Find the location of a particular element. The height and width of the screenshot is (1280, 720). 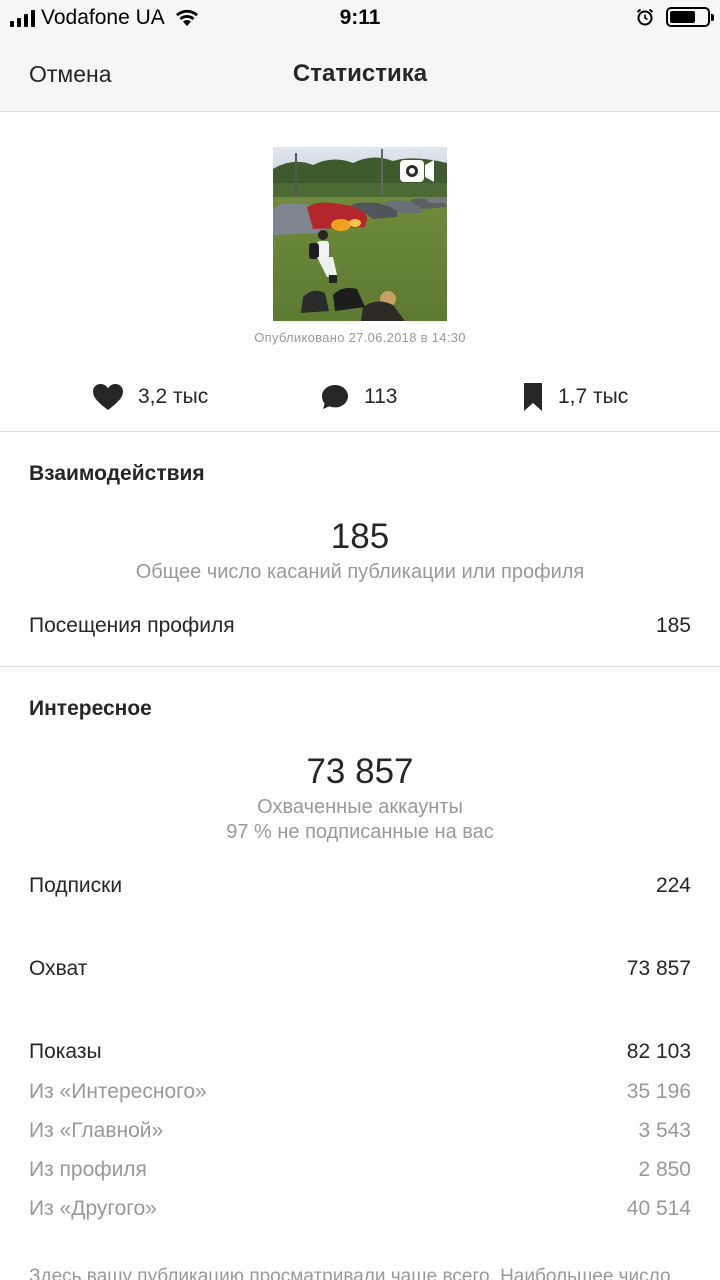

reach-label: Охват is located at coordinates (58, 968).